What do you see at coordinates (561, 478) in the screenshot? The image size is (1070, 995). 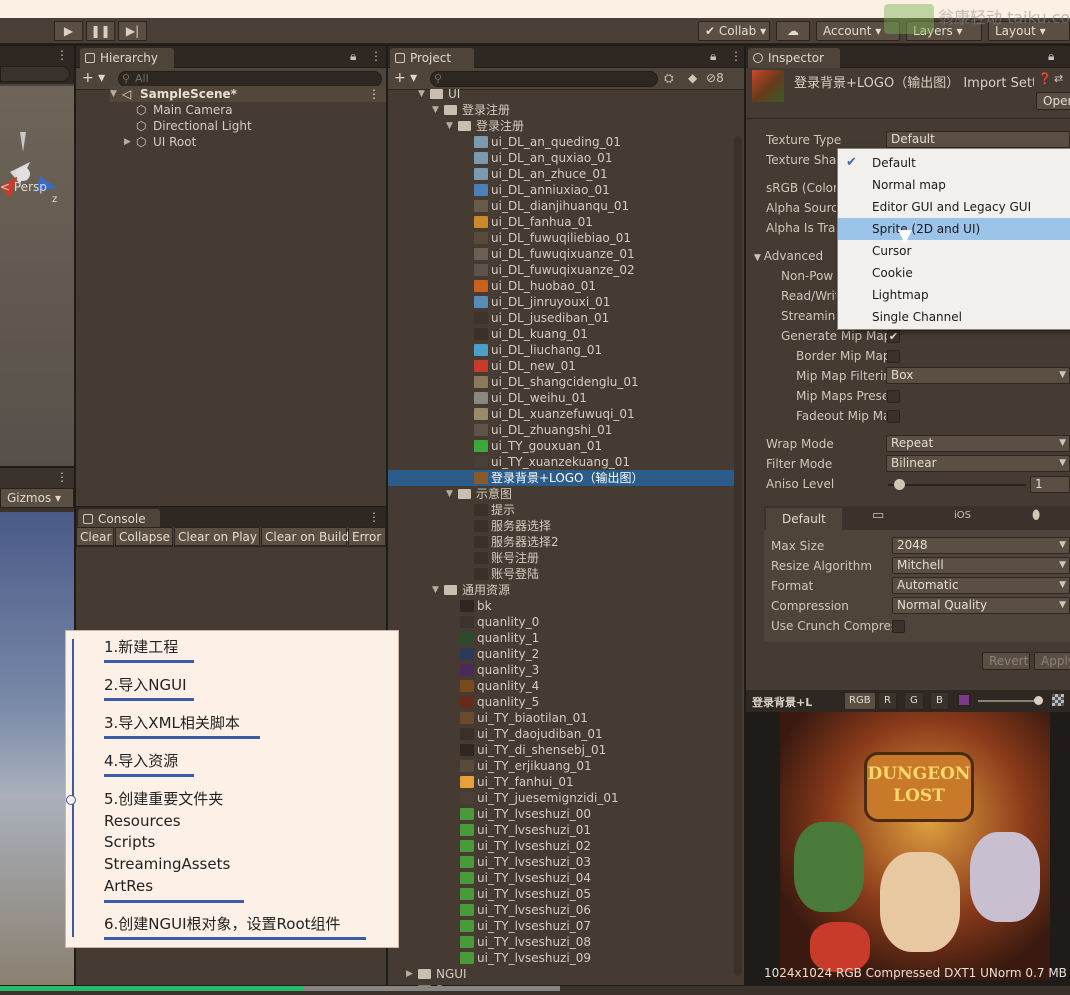 I see `asset-row: 登录背景+LOGO（输出图）` at bounding box center [561, 478].